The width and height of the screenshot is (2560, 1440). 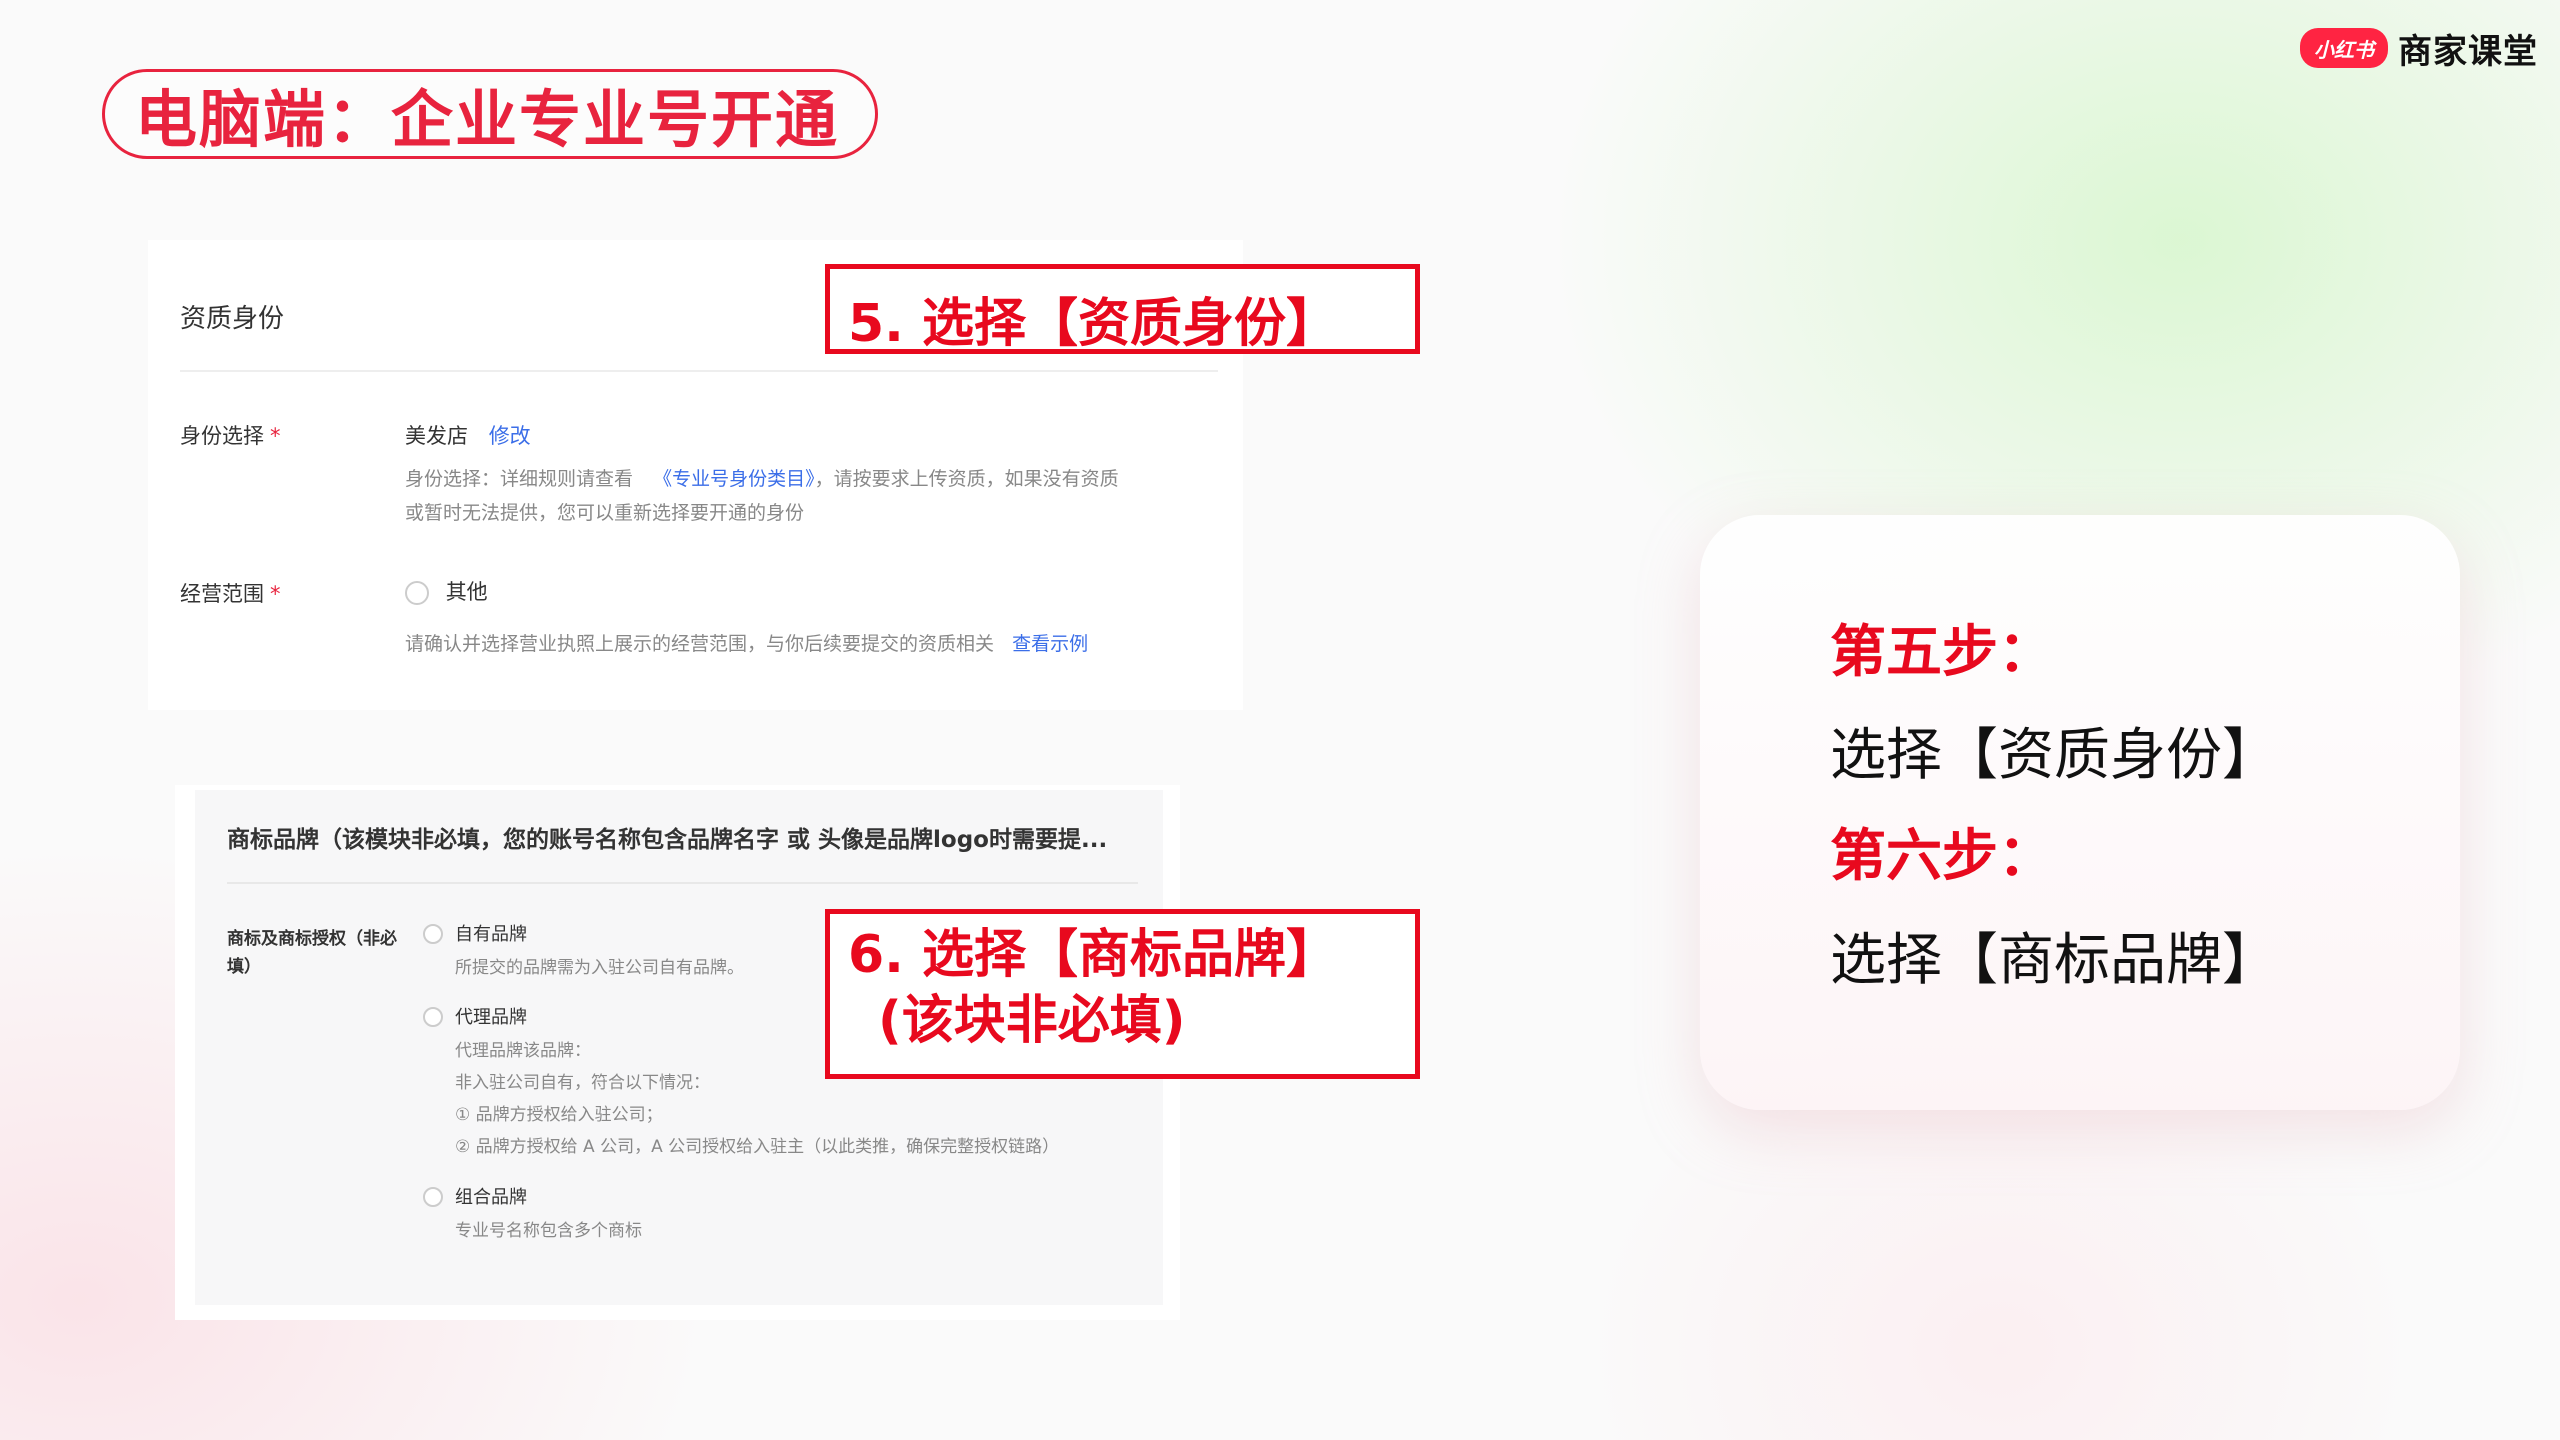 I want to click on annotation-step6: 6. 选择【商标品牌】 (该块非必填), so click(x=1122, y=994).